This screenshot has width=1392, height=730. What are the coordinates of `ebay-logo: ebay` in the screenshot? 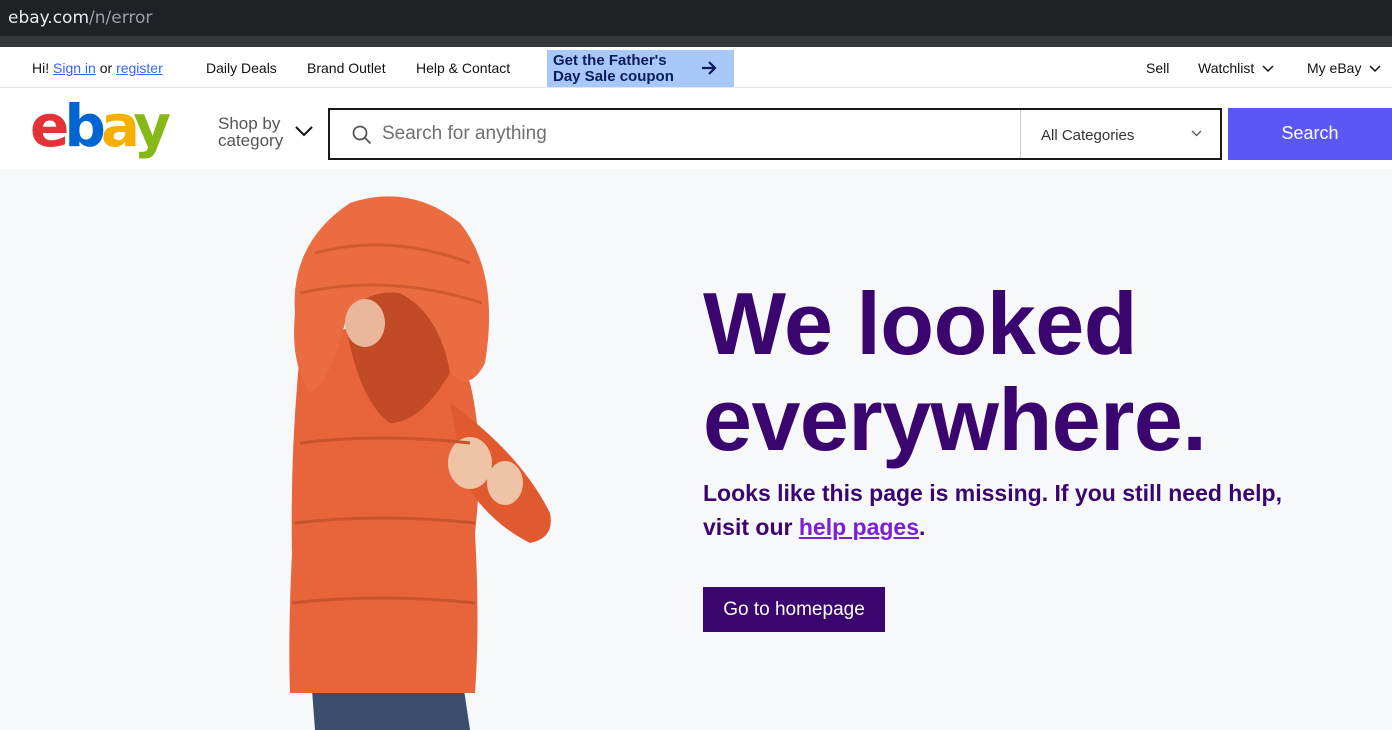 It's located at (105, 131).